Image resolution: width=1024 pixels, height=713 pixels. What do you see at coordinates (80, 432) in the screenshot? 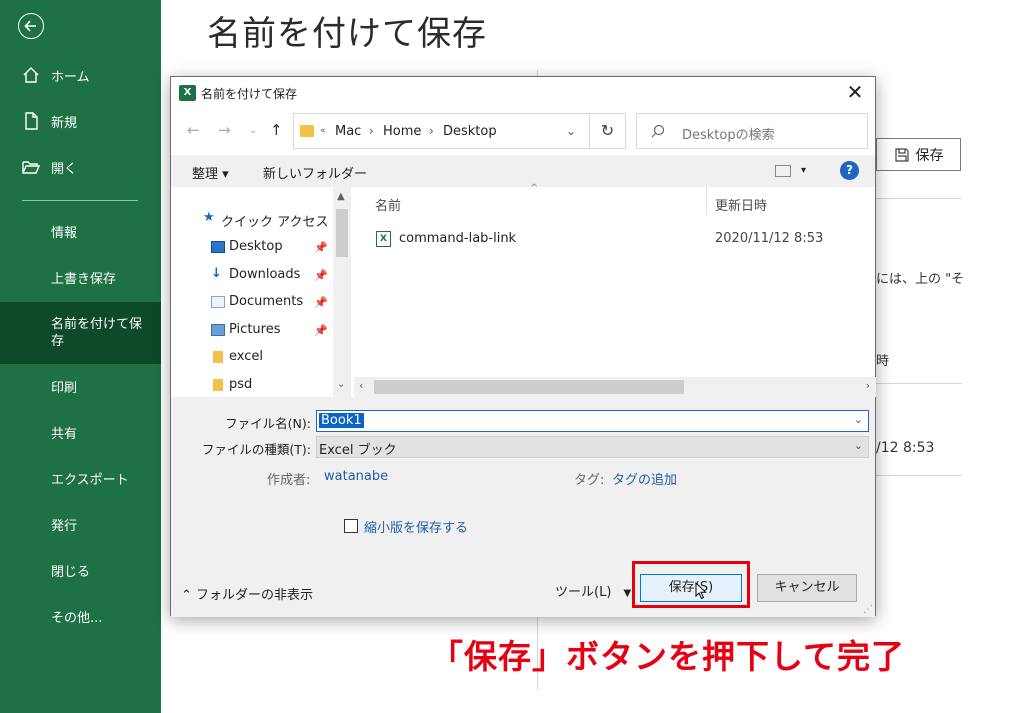
I see `nav-share: 共有` at bounding box center [80, 432].